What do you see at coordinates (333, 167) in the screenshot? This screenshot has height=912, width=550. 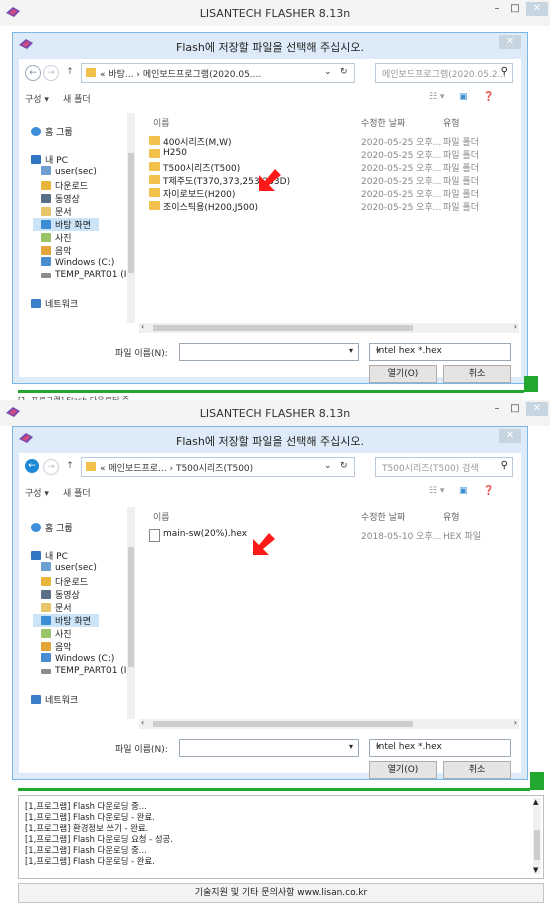 I see `file-row: T500시리즈(T500) 2020-05-25 오후... 파일 폴더` at bounding box center [333, 167].